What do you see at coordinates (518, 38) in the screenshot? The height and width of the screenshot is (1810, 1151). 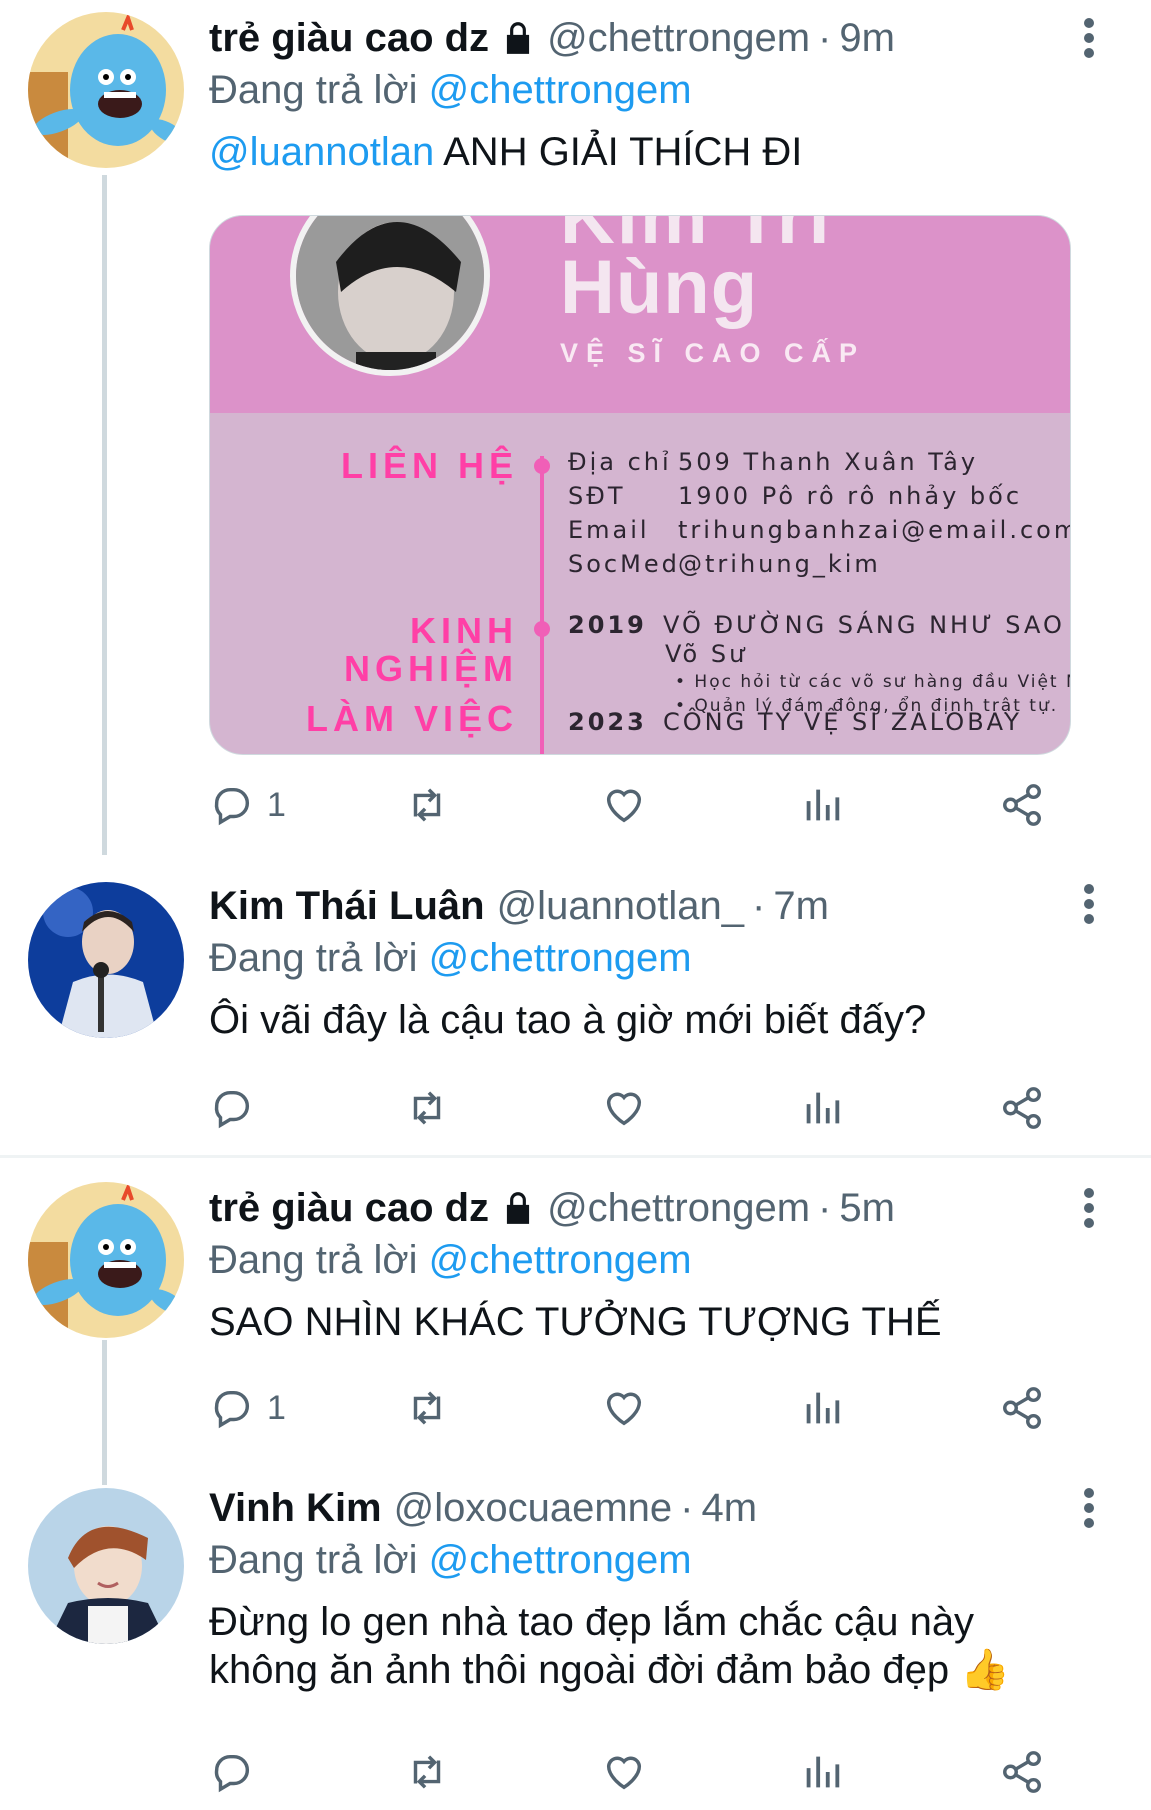 I see `lock-icon` at bounding box center [518, 38].